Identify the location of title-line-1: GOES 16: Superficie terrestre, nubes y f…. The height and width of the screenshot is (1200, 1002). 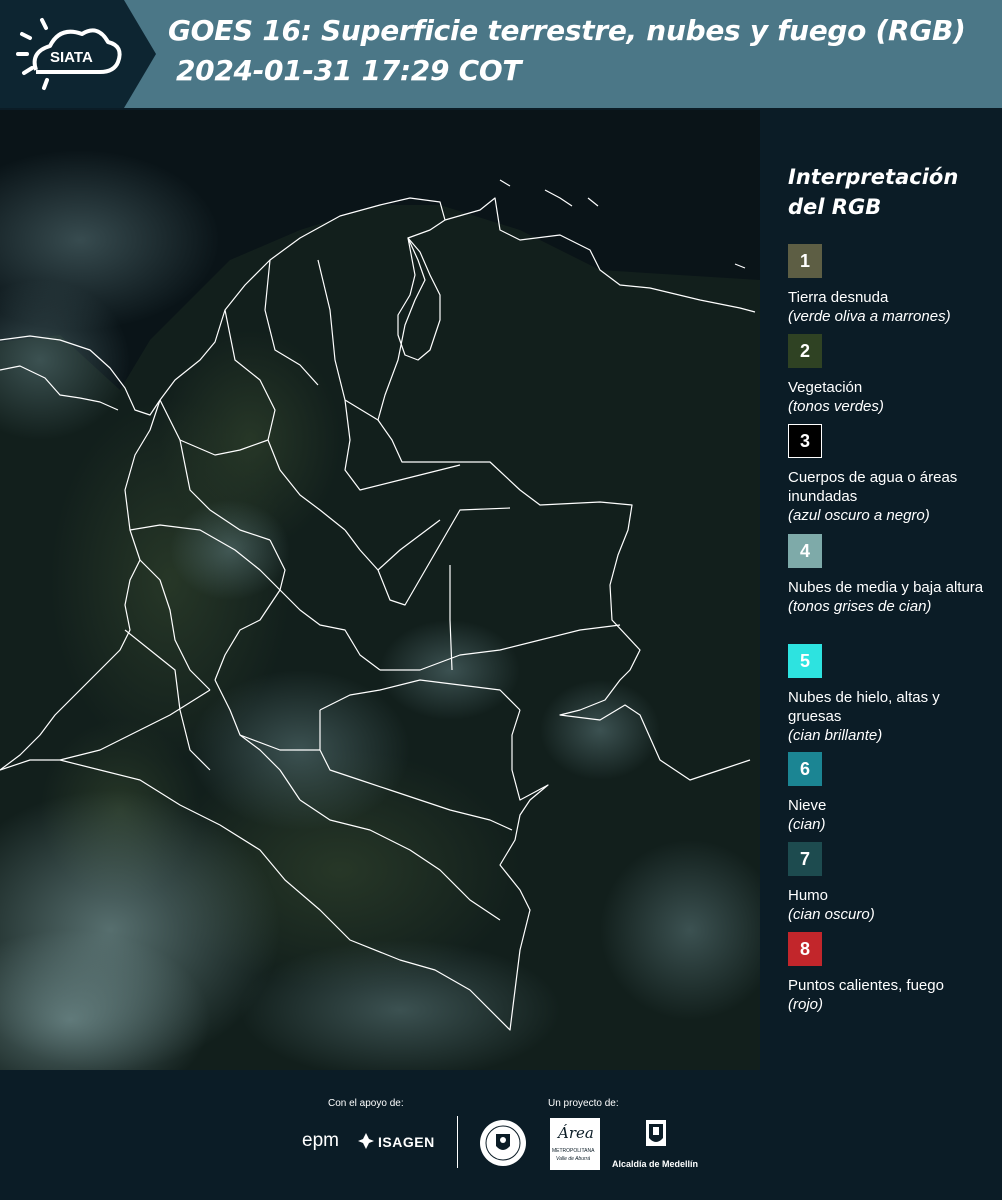
(567, 30).